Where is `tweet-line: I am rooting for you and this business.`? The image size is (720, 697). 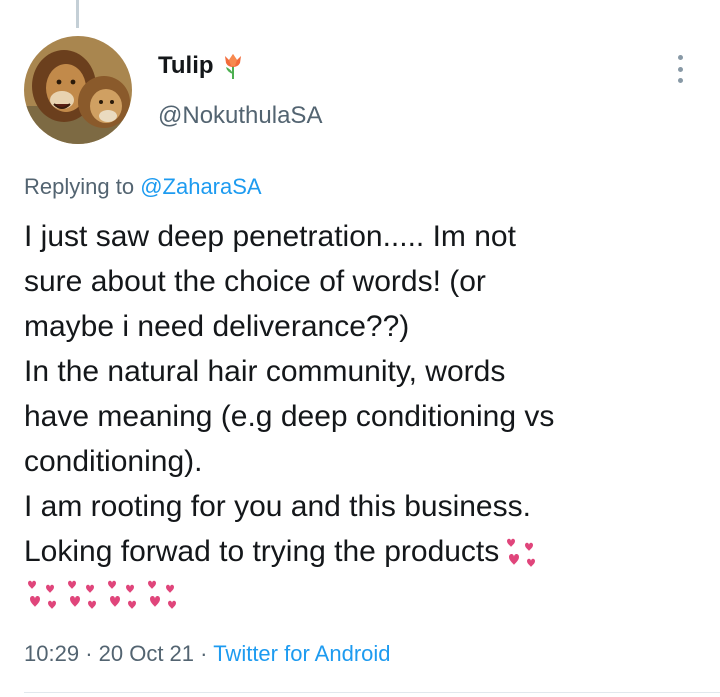
tweet-line: I am rooting for you and this business. is located at coordinates (277, 506).